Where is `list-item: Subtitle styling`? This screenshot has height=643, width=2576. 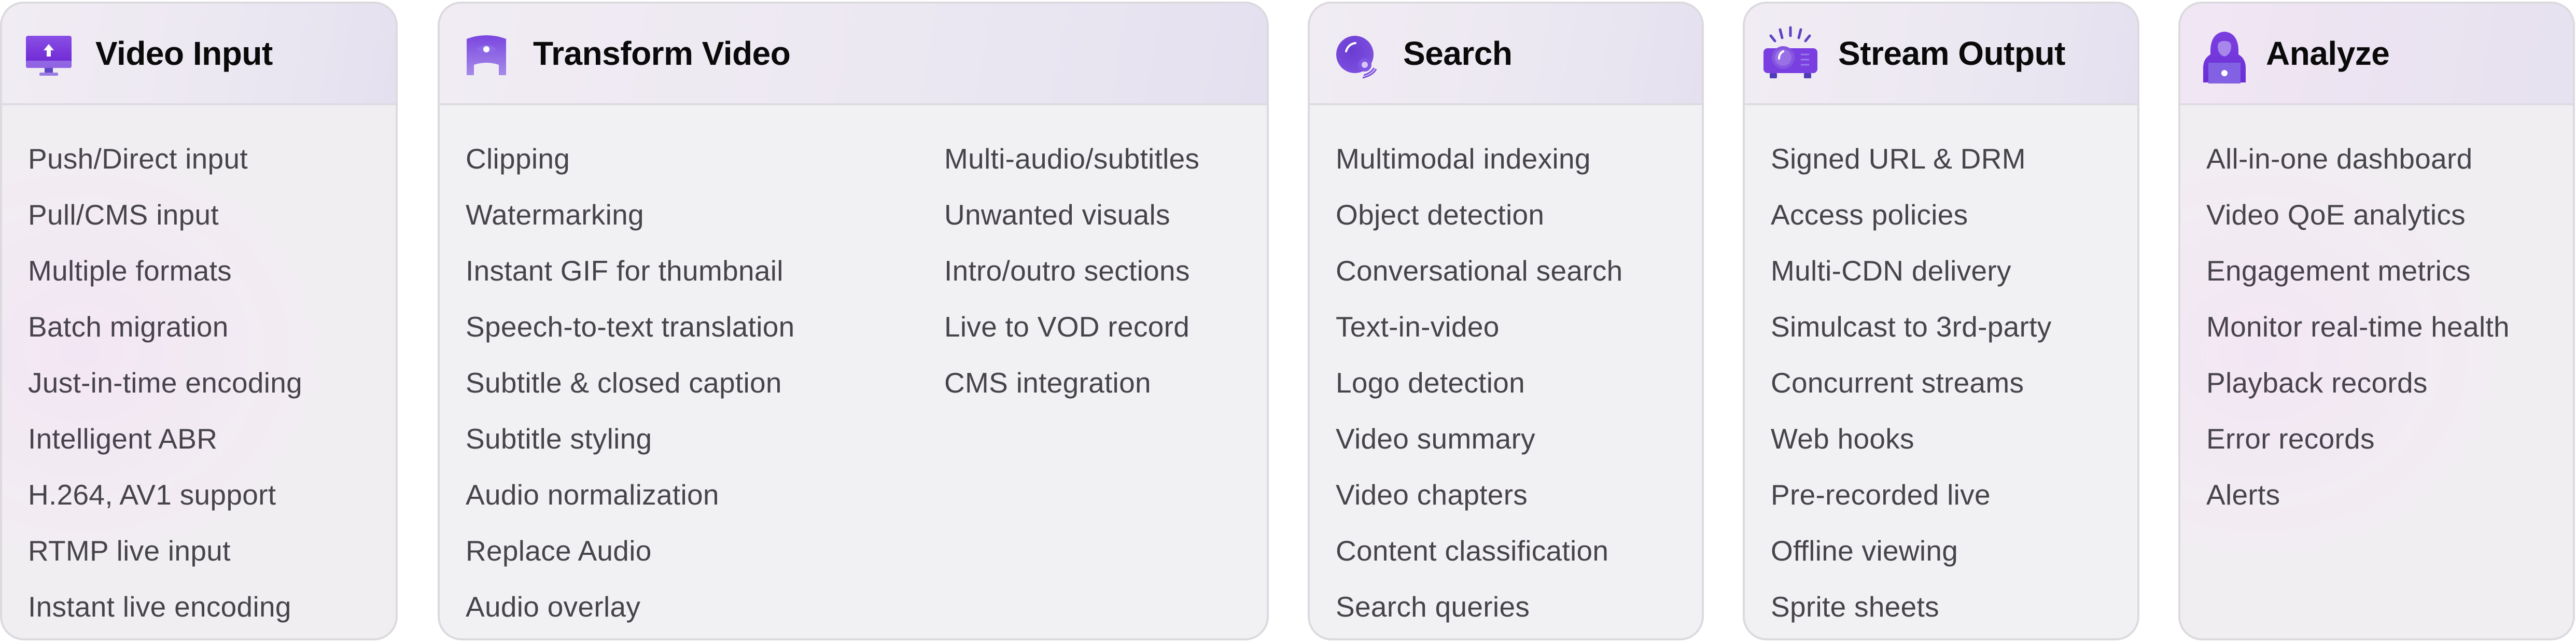
list-item: Subtitle styling is located at coordinates (559, 439).